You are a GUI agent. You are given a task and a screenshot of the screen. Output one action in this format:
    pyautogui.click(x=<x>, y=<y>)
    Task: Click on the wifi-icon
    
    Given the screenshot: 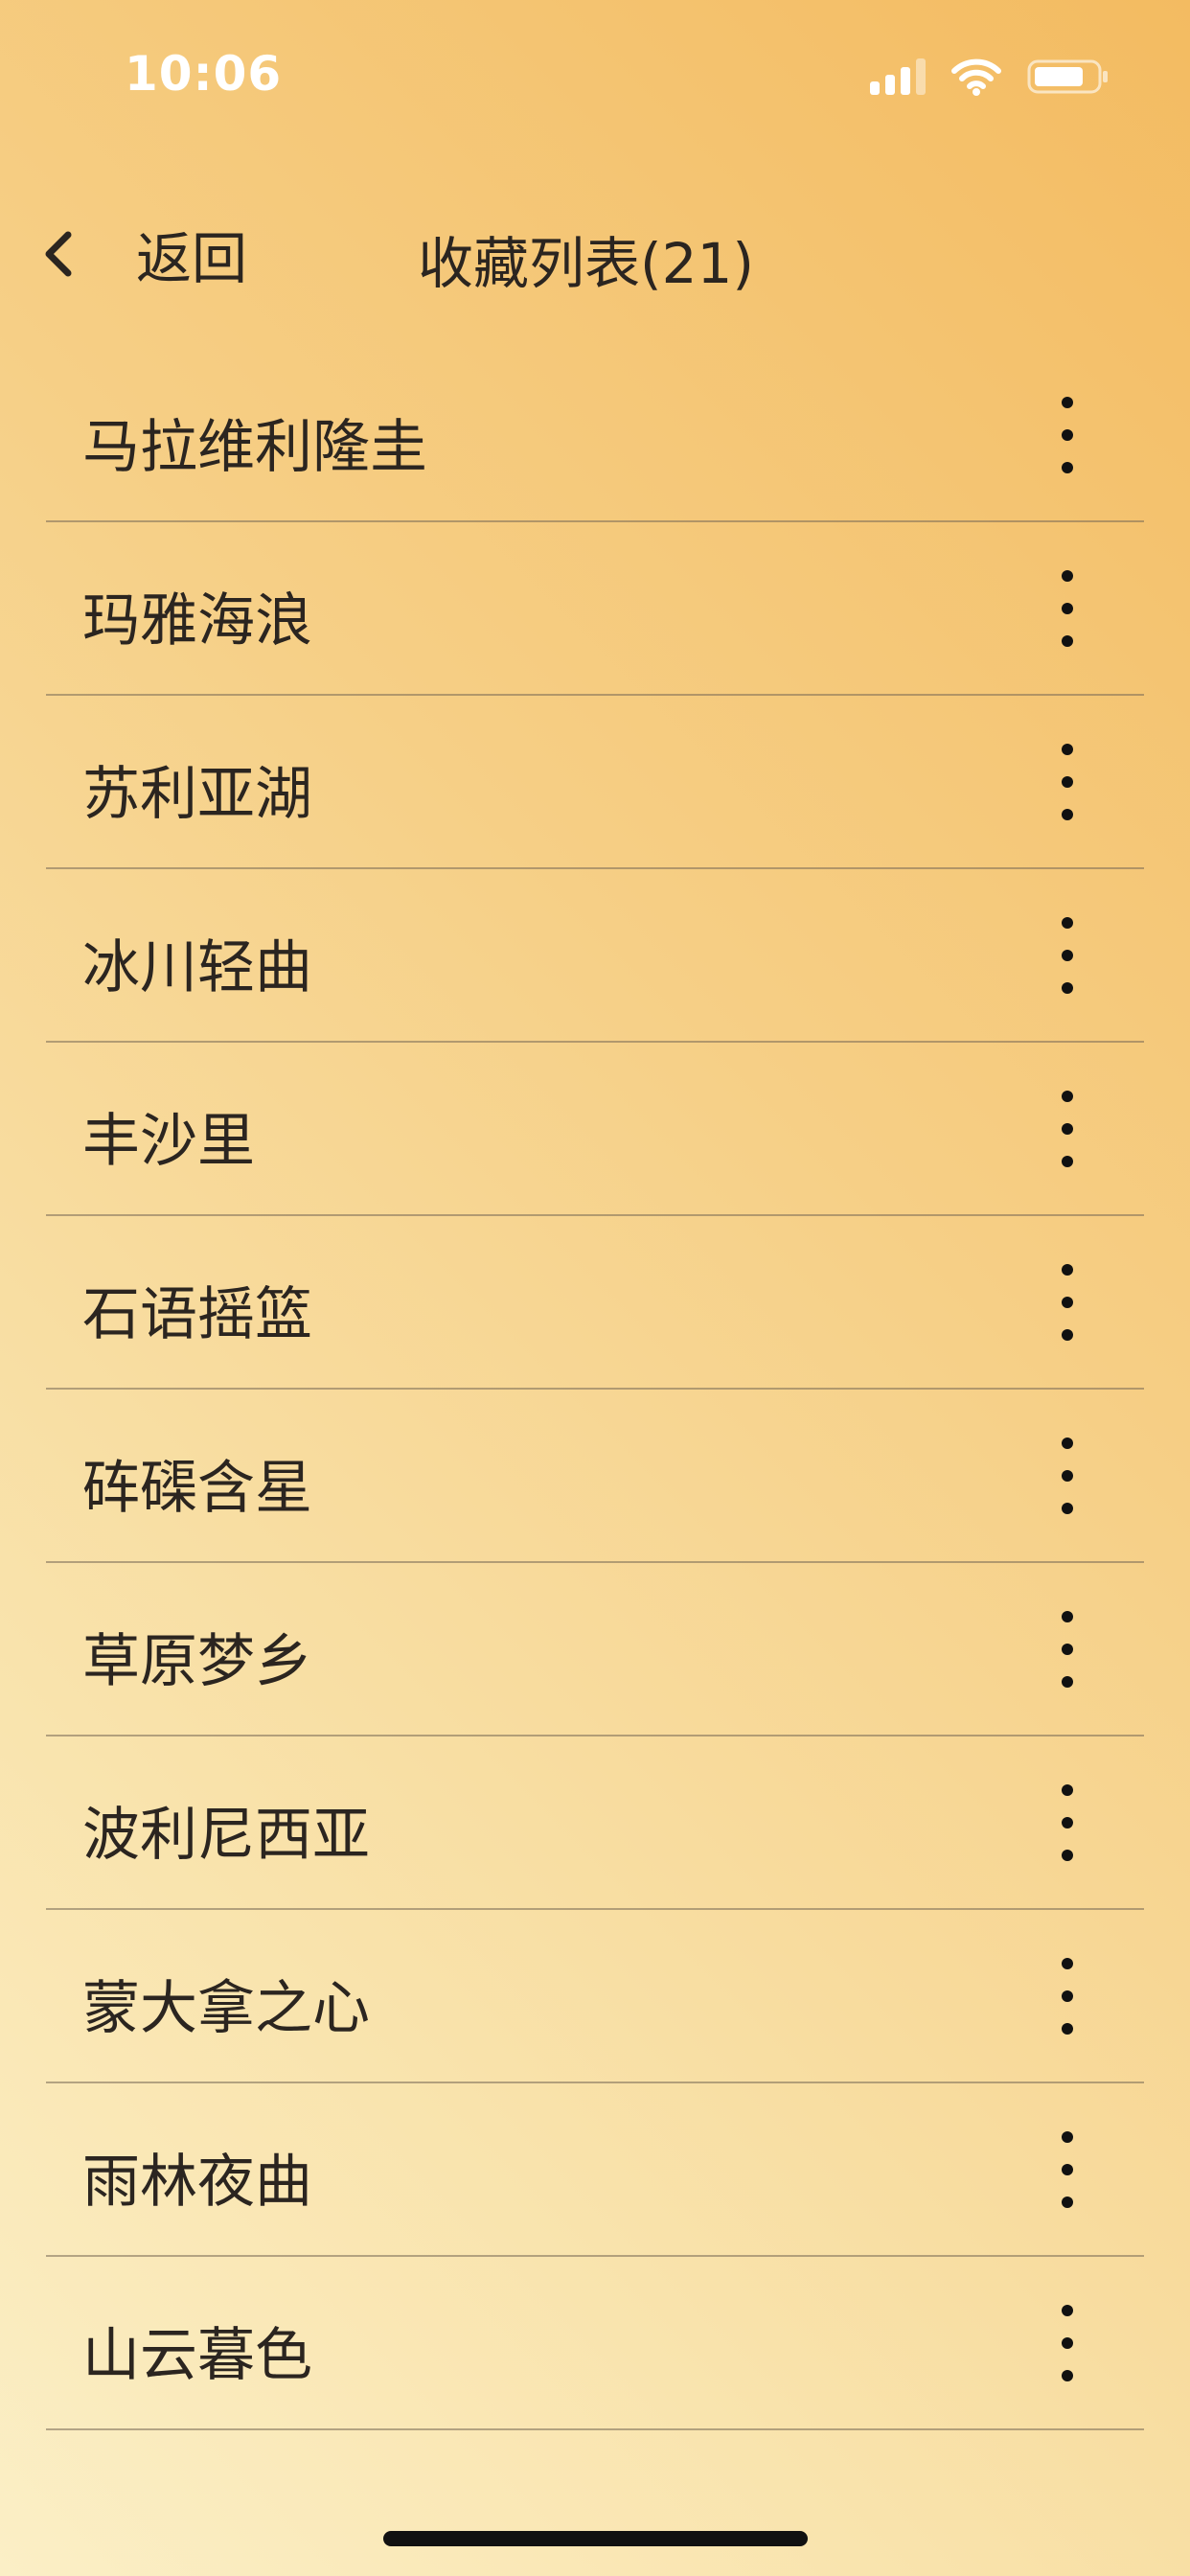 What is the action you would take?
    pyautogui.click(x=976, y=77)
    